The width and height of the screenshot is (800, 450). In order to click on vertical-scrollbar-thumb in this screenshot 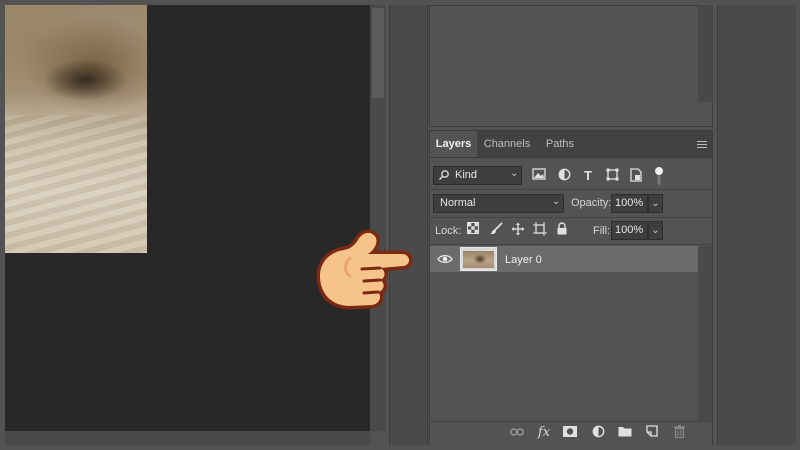, I will do `click(378, 53)`.